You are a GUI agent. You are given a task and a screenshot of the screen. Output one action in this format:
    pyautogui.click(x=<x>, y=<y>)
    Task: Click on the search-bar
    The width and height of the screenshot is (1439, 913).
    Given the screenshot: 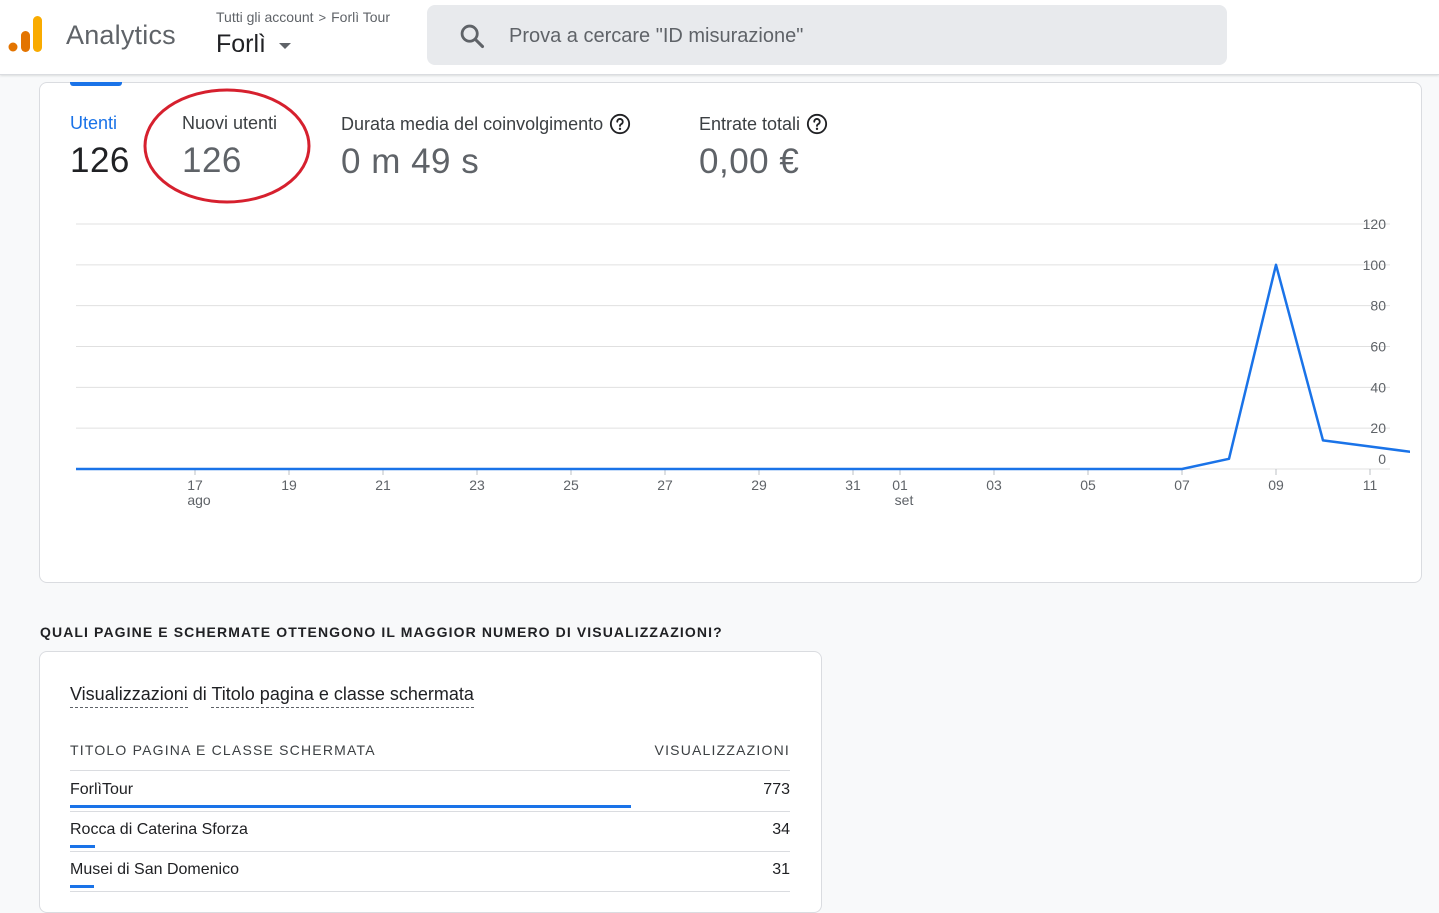 What is the action you would take?
    pyautogui.click(x=827, y=35)
    